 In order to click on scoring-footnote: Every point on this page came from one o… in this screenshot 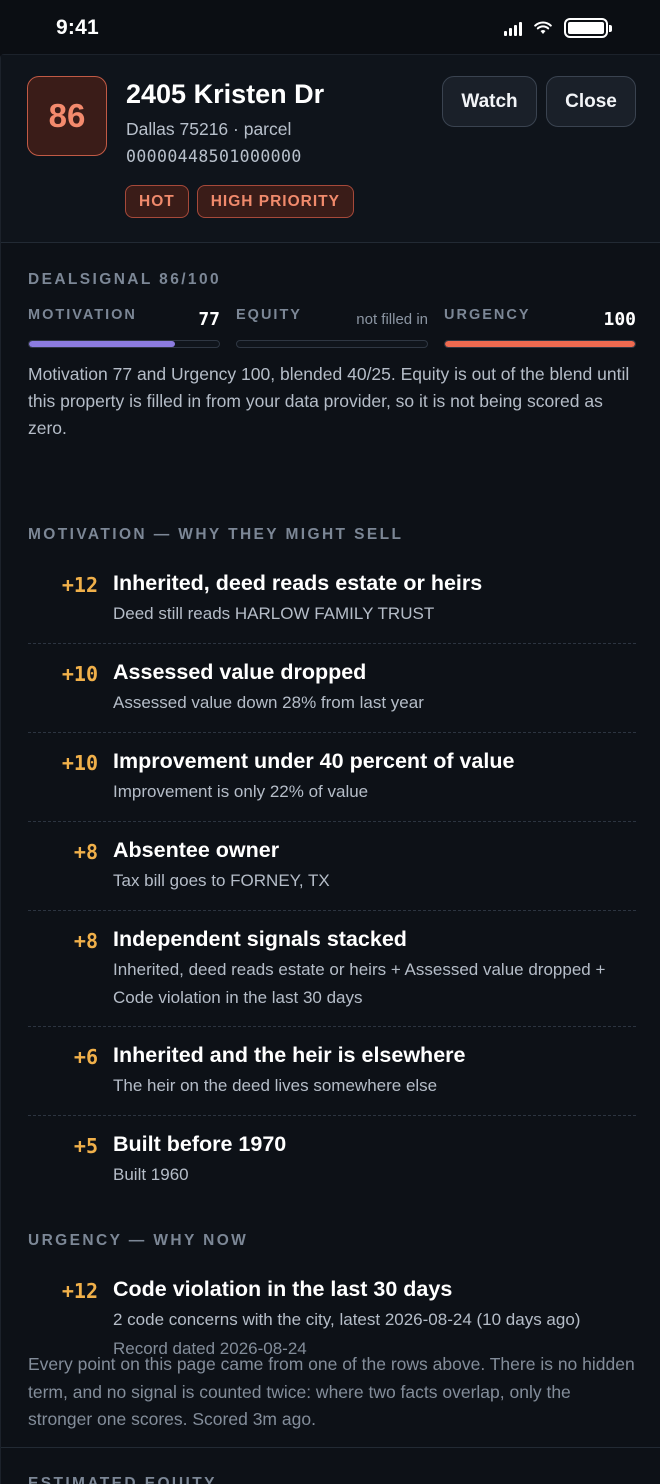, I will do `click(331, 1391)`.